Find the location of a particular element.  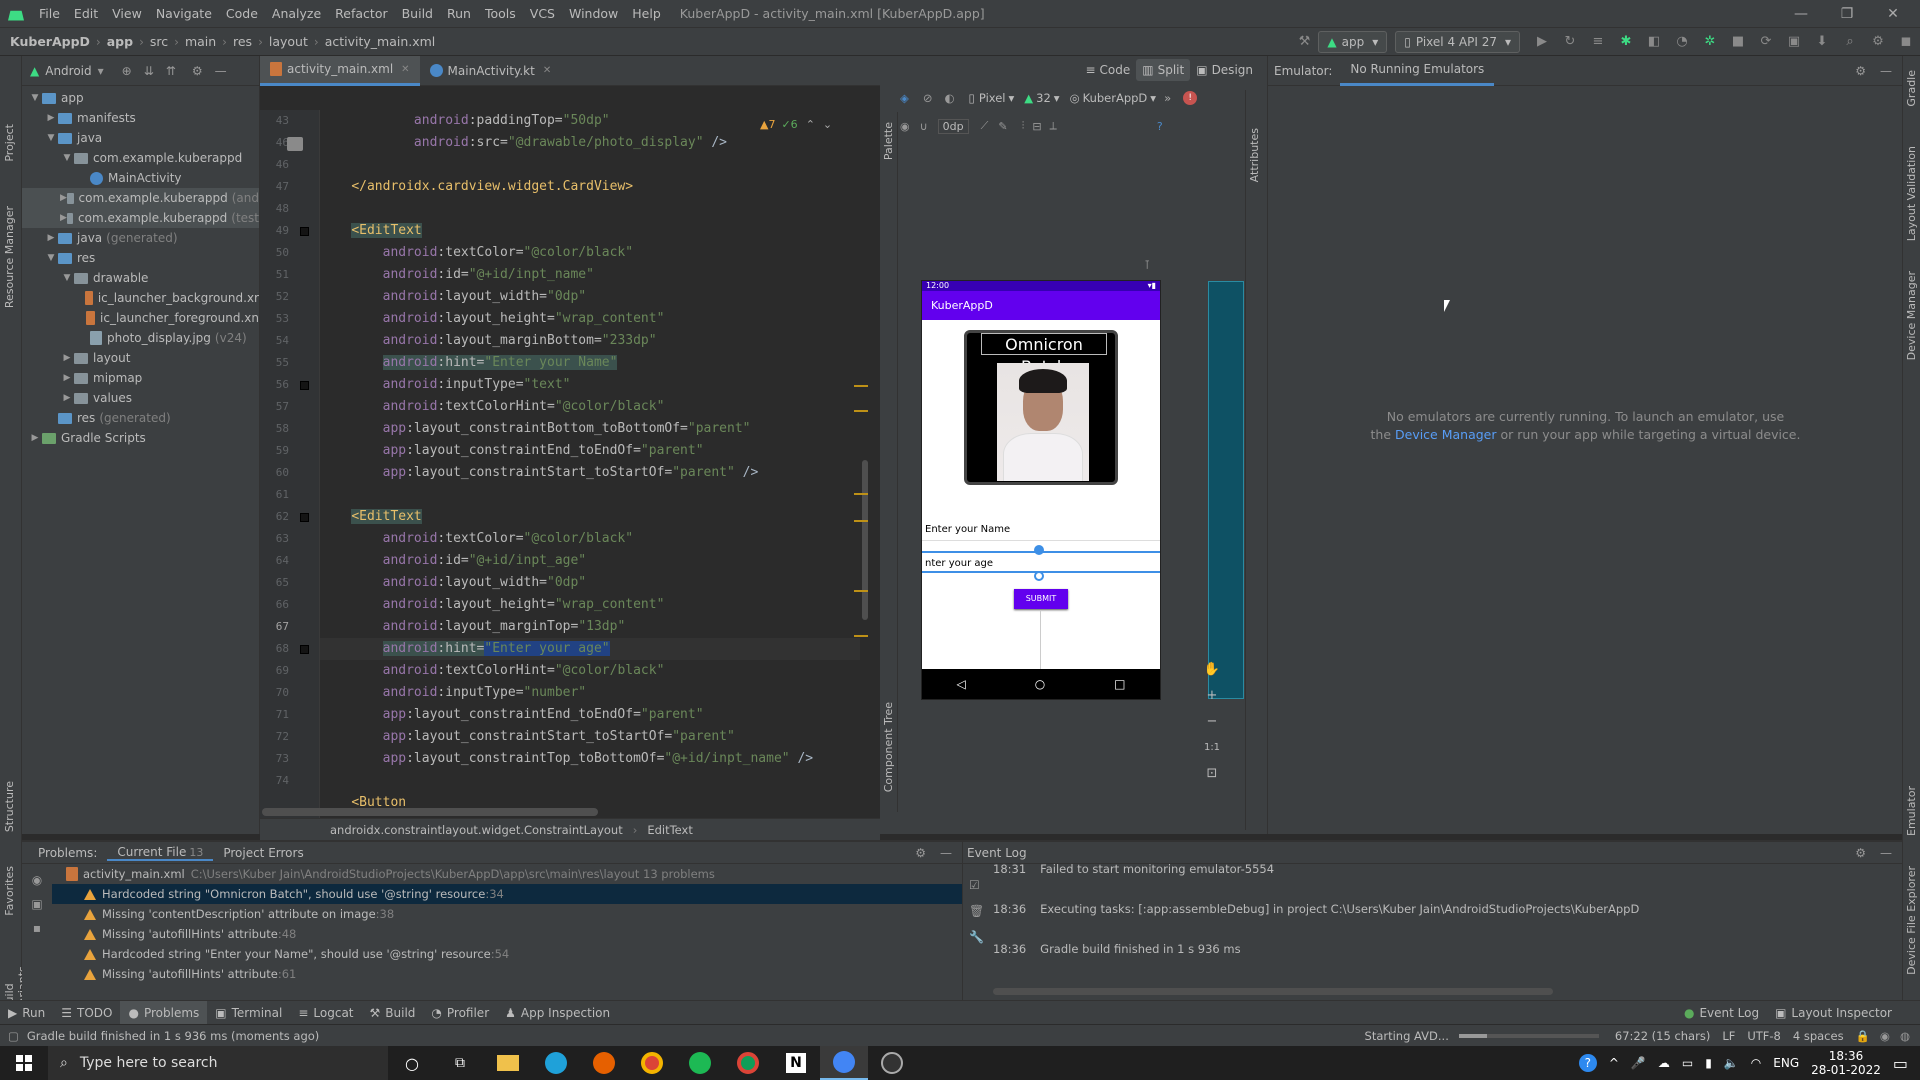

menu-window: Window is located at coordinates (593, 13).